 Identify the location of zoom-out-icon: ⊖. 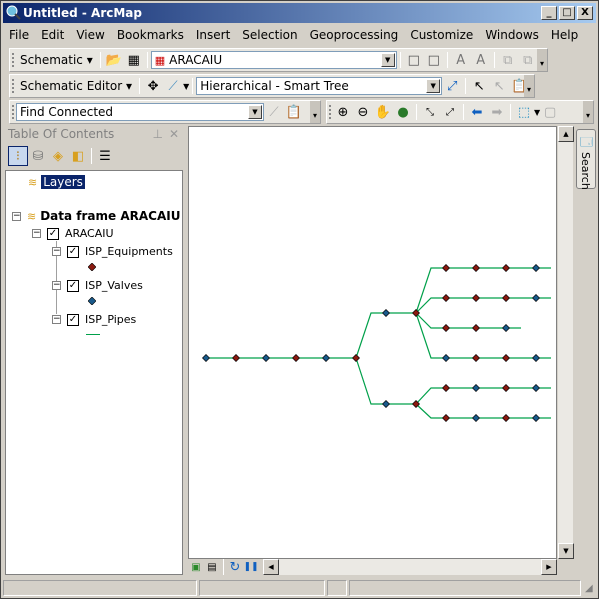
(363, 112).